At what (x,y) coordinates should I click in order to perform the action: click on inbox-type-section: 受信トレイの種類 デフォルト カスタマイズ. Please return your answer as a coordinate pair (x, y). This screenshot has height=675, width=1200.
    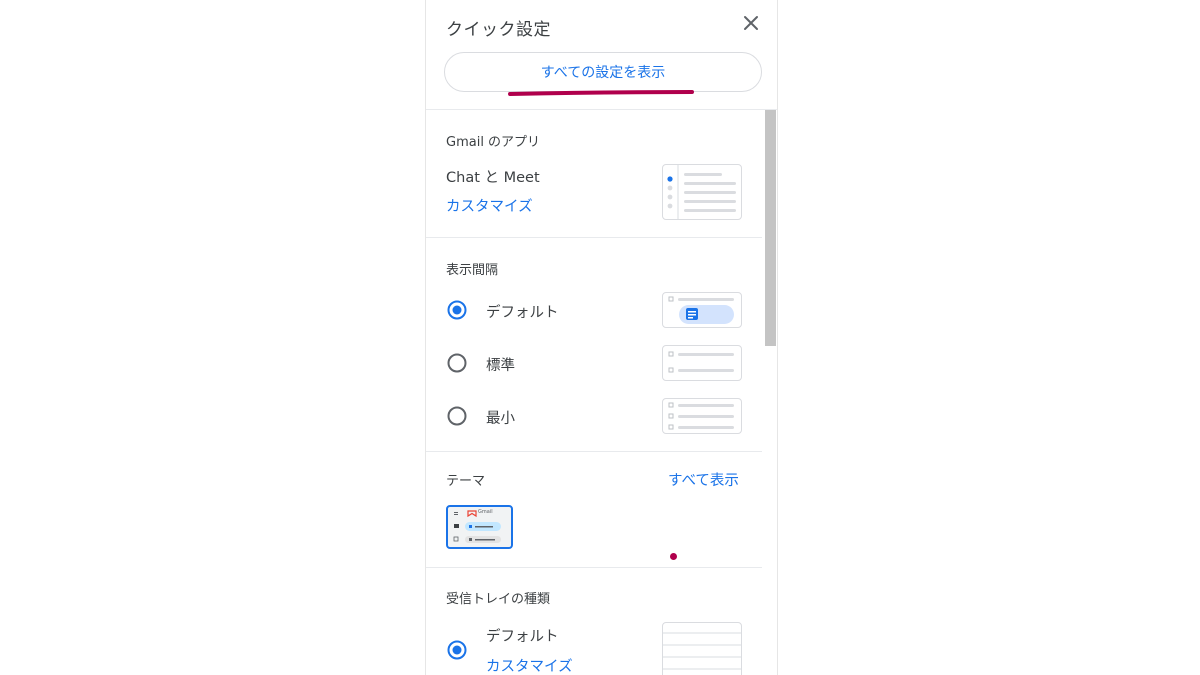
    Looking at the image, I should click on (594, 621).